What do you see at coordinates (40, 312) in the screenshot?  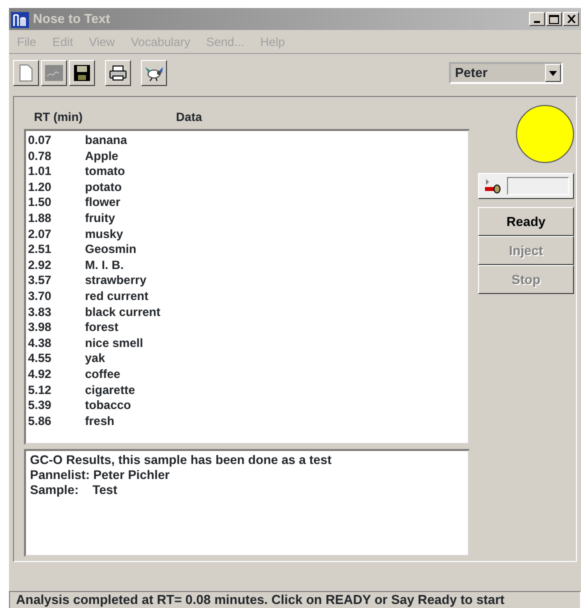 I see `time-cell-text: 3.83` at bounding box center [40, 312].